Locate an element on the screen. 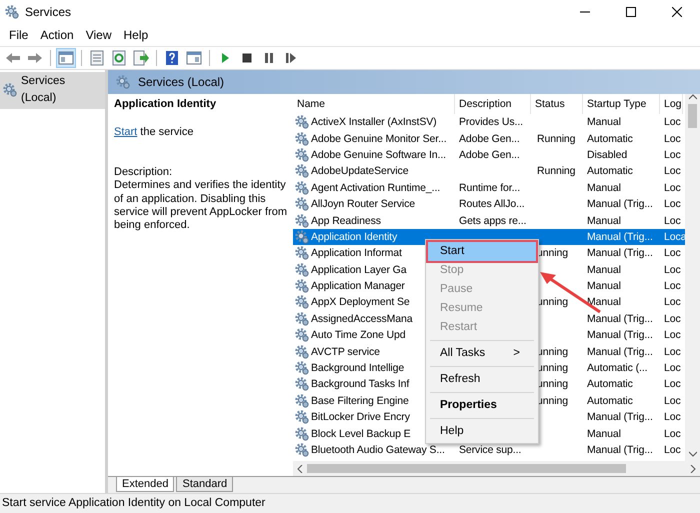  table-cell-text: Base Filtering Engine is located at coordinates (360, 401).